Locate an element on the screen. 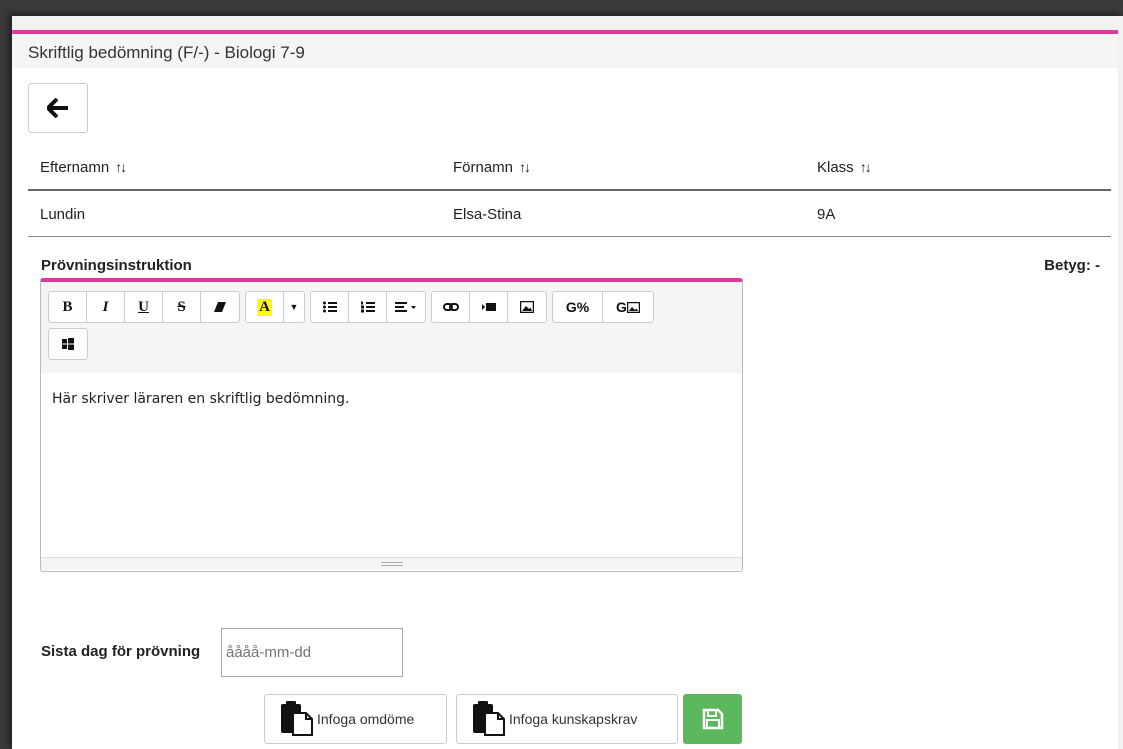 This screenshot has height=749, width=1123. link-icon is located at coordinates (450, 307).